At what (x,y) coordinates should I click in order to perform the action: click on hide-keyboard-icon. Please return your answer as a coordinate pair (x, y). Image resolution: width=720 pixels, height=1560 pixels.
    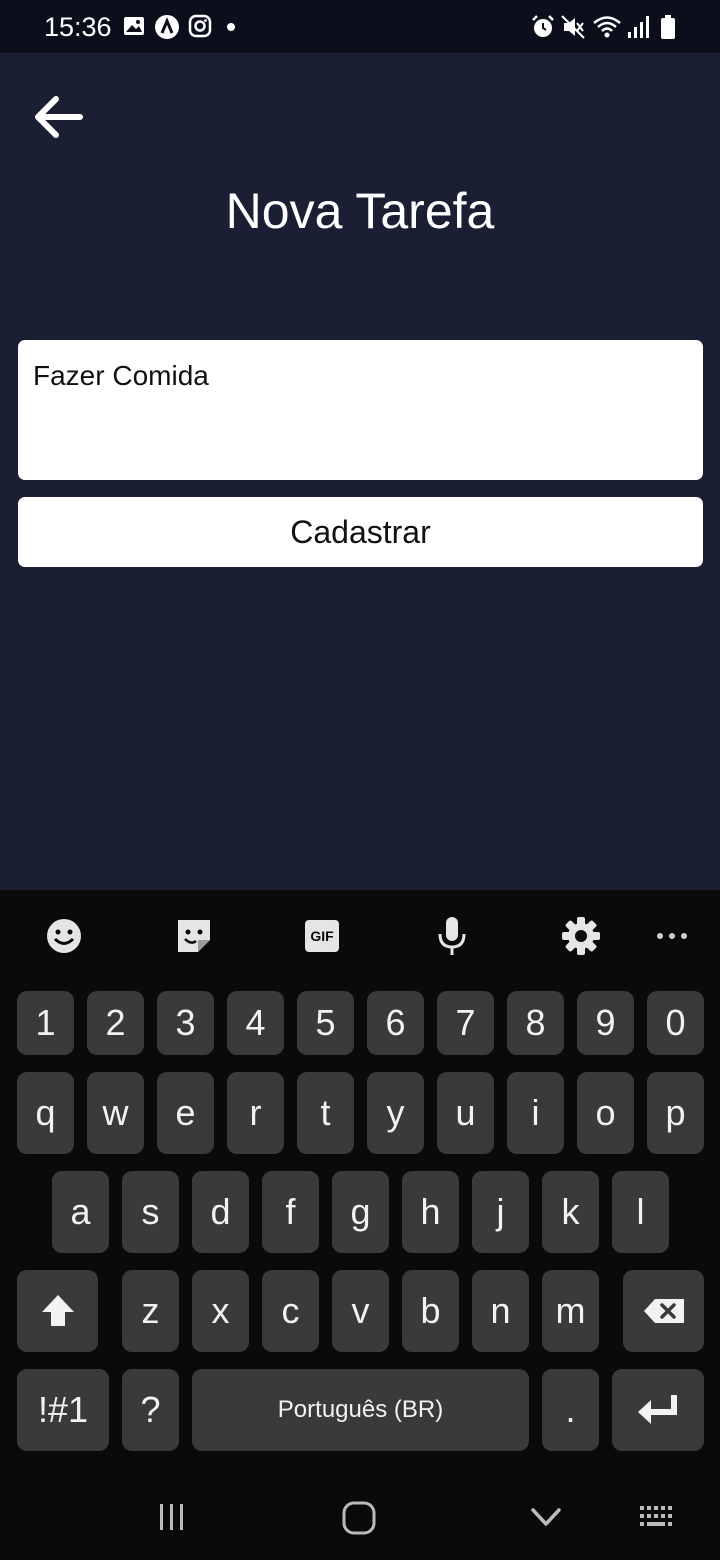
    Looking at the image, I should click on (546, 1517).